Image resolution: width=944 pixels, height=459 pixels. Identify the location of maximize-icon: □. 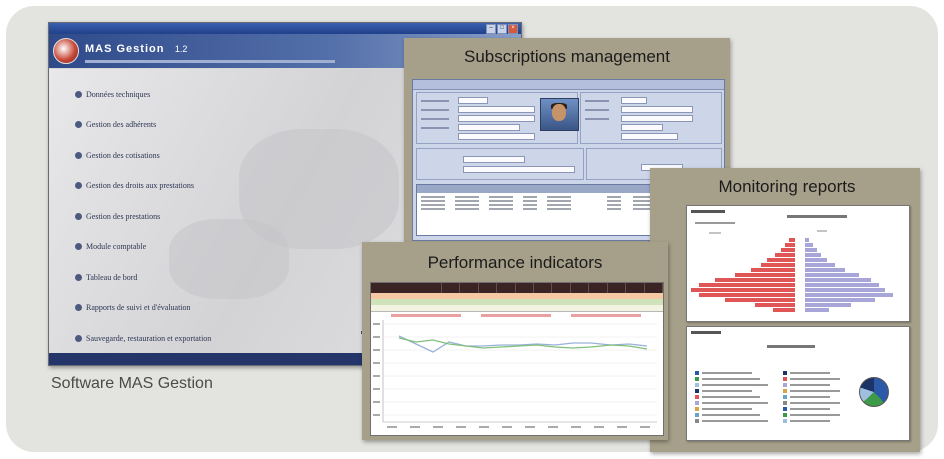
(502, 28).